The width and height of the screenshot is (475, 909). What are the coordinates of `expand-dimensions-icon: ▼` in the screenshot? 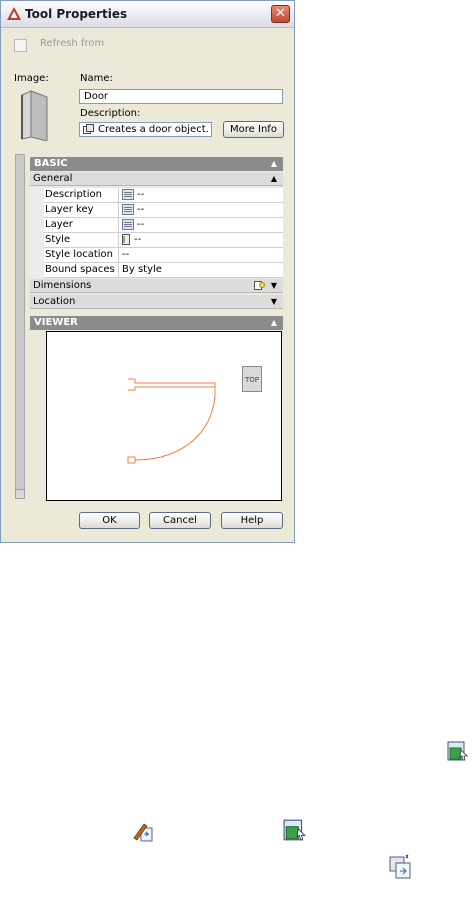 It's located at (274, 286).